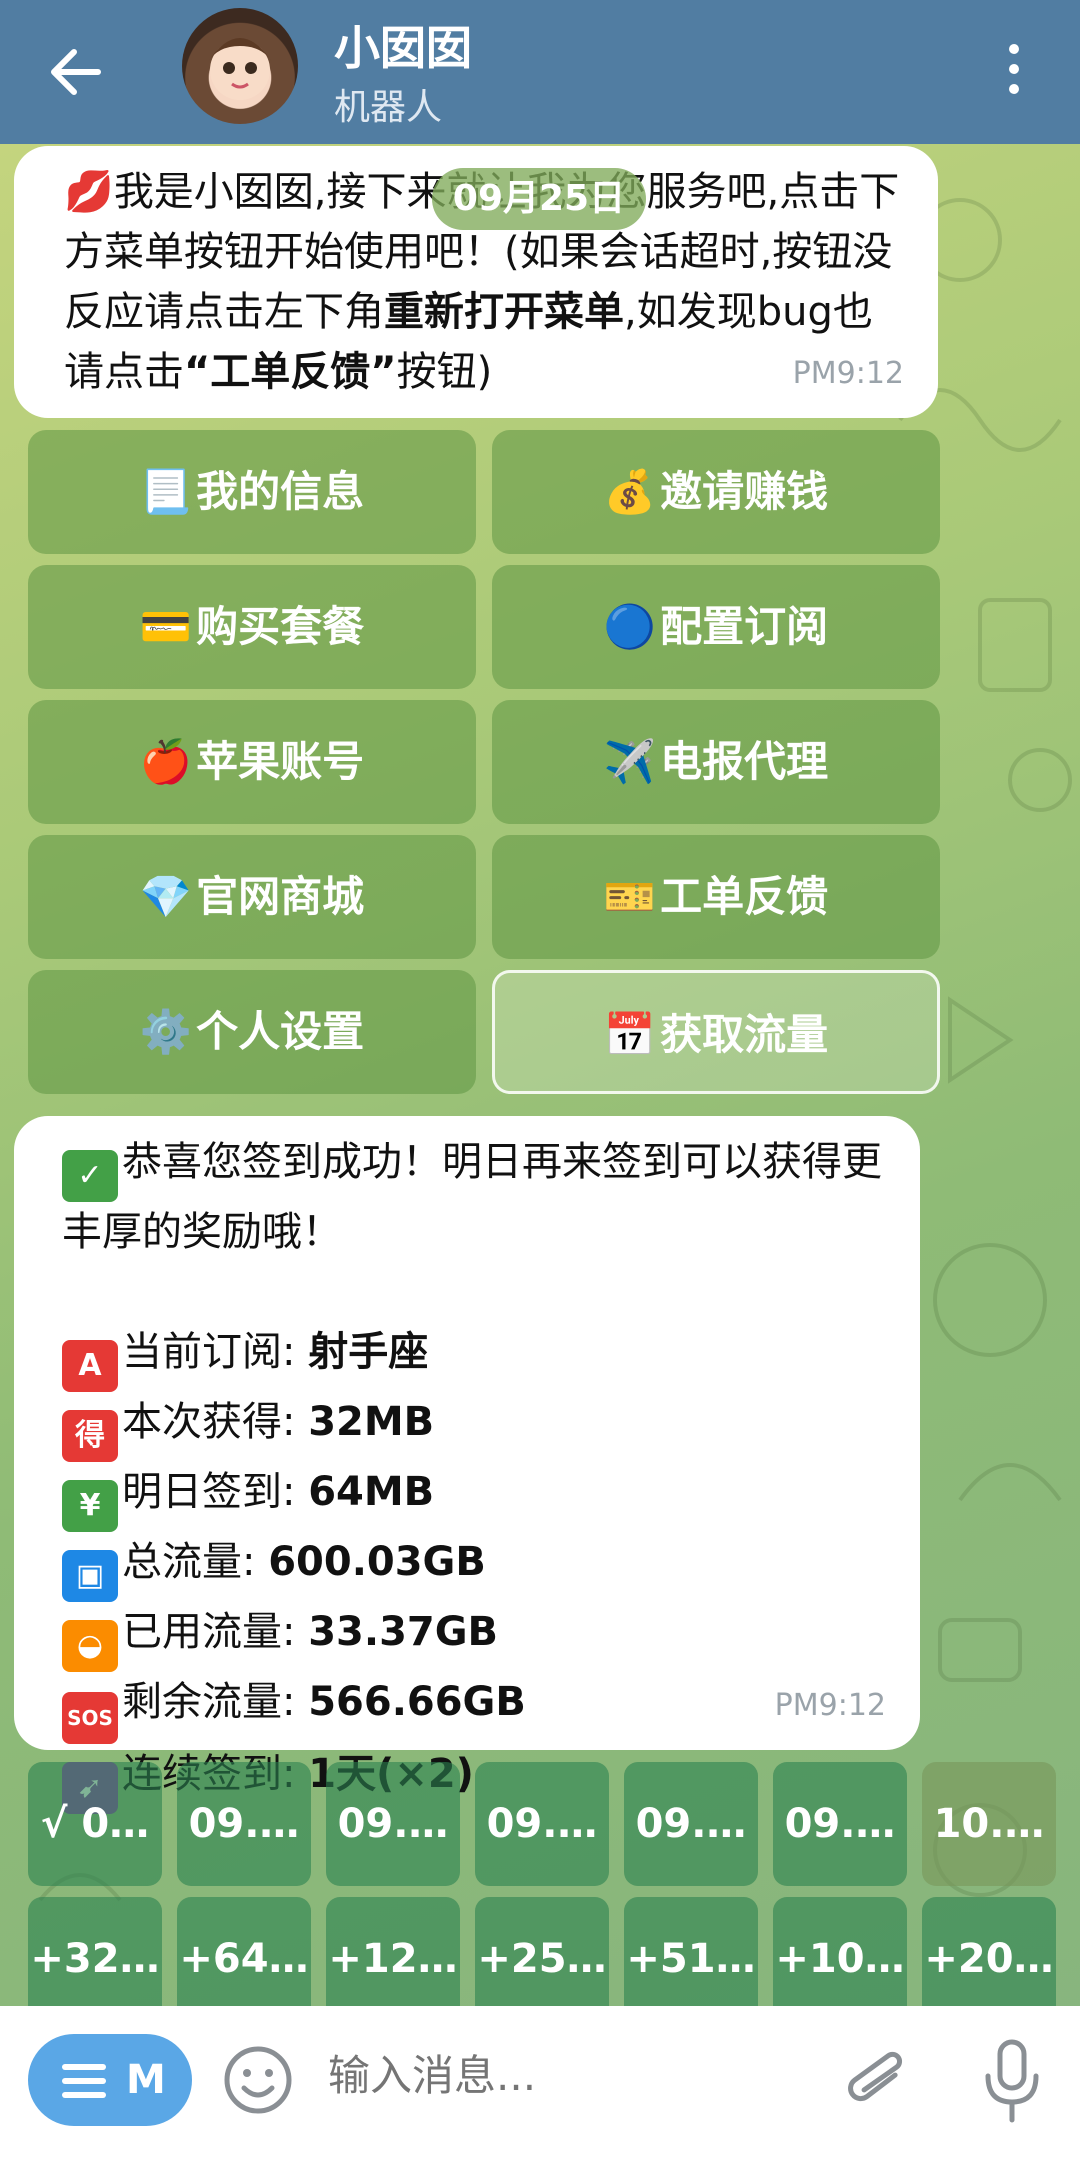  I want to click on tomorrow-checkin-label: 明日签到:, so click(215, 1492).